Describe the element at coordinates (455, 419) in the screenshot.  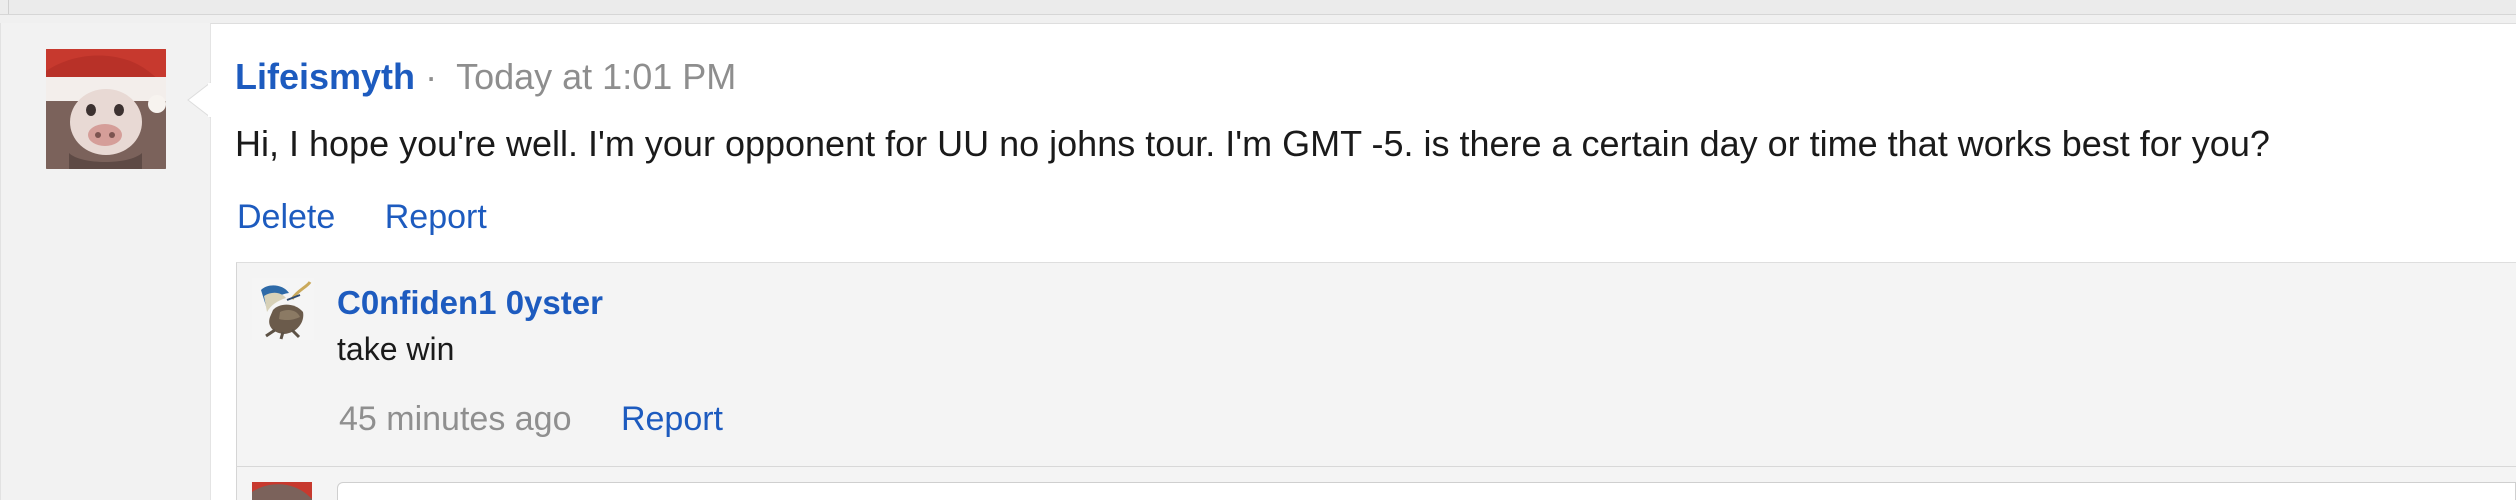
I see `reply-timestamp: 45 minutes ago` at that location.